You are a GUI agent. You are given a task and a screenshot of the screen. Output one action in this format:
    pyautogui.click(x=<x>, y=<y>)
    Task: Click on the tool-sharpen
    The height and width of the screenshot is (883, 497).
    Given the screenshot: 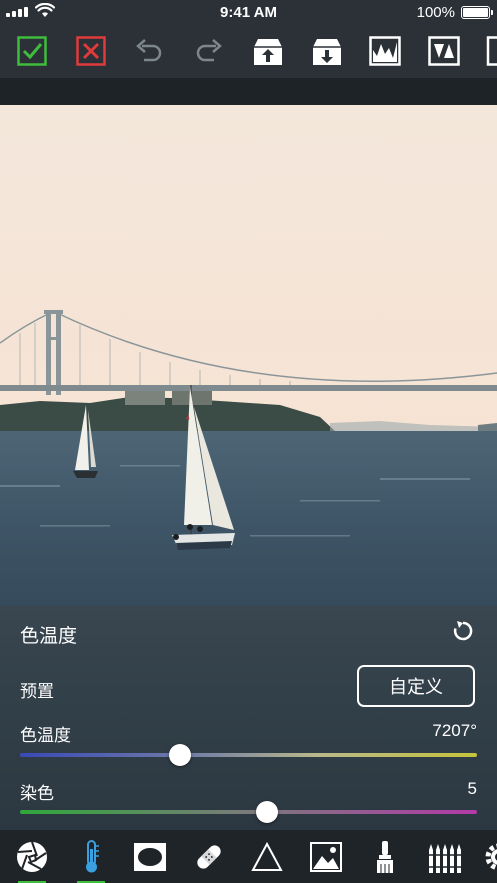 What is the action you would take?
    pyautogui.click(x=267, y=857)
    